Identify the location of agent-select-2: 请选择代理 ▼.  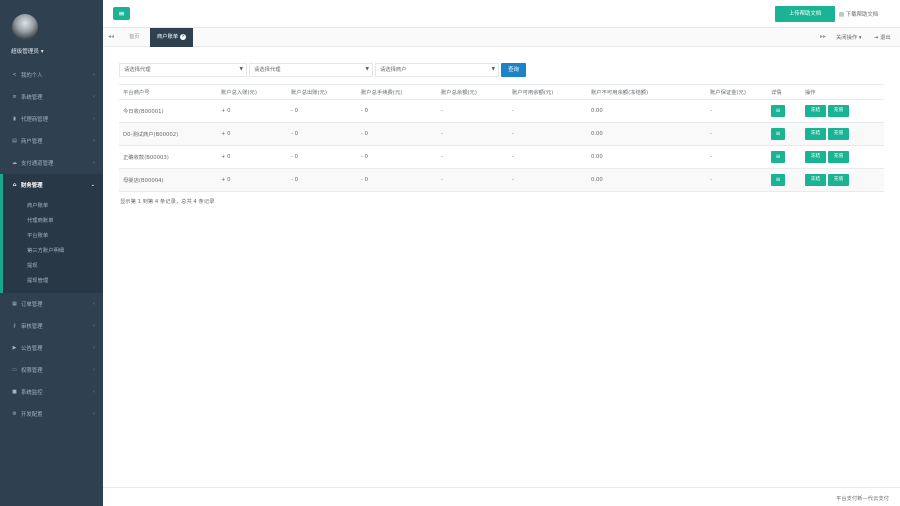
(311, 70).